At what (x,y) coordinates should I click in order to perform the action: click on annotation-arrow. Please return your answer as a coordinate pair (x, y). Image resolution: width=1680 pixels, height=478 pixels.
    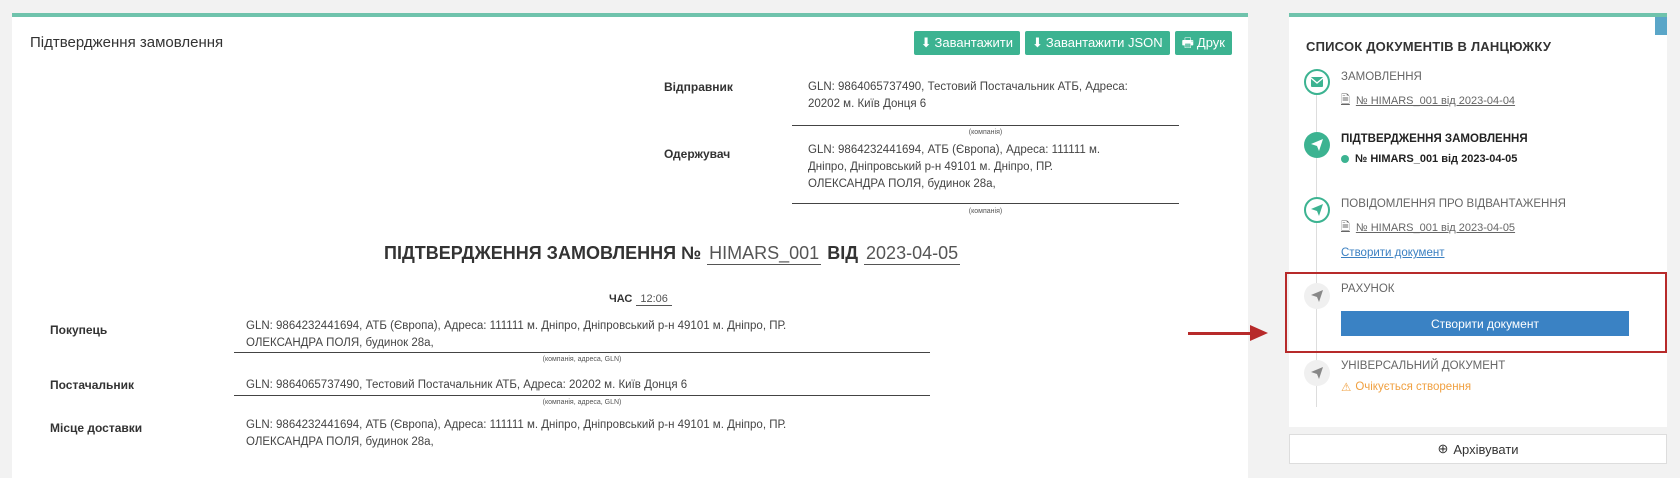
    Looking at the image, I should click on (1220, 333).